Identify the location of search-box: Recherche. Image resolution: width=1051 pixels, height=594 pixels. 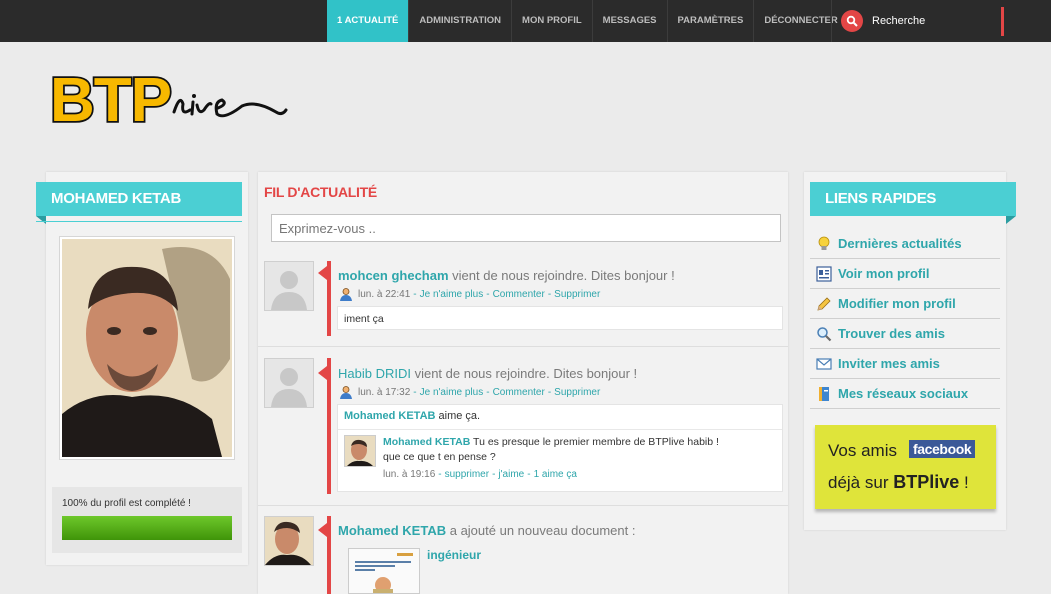
(878, 21).